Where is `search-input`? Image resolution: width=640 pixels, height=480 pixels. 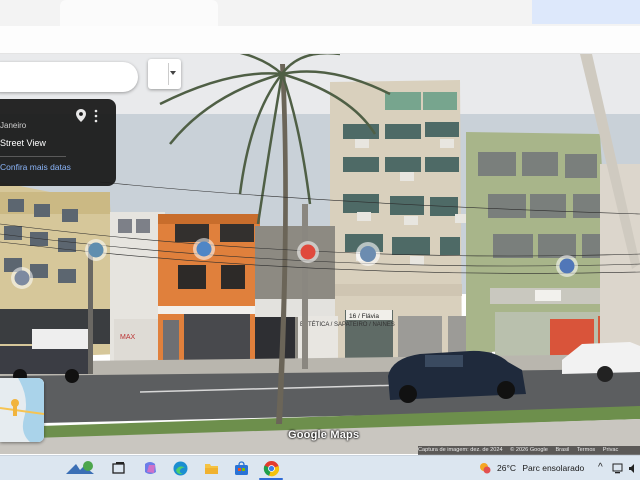 search-input is located at coordinates (69, 77).